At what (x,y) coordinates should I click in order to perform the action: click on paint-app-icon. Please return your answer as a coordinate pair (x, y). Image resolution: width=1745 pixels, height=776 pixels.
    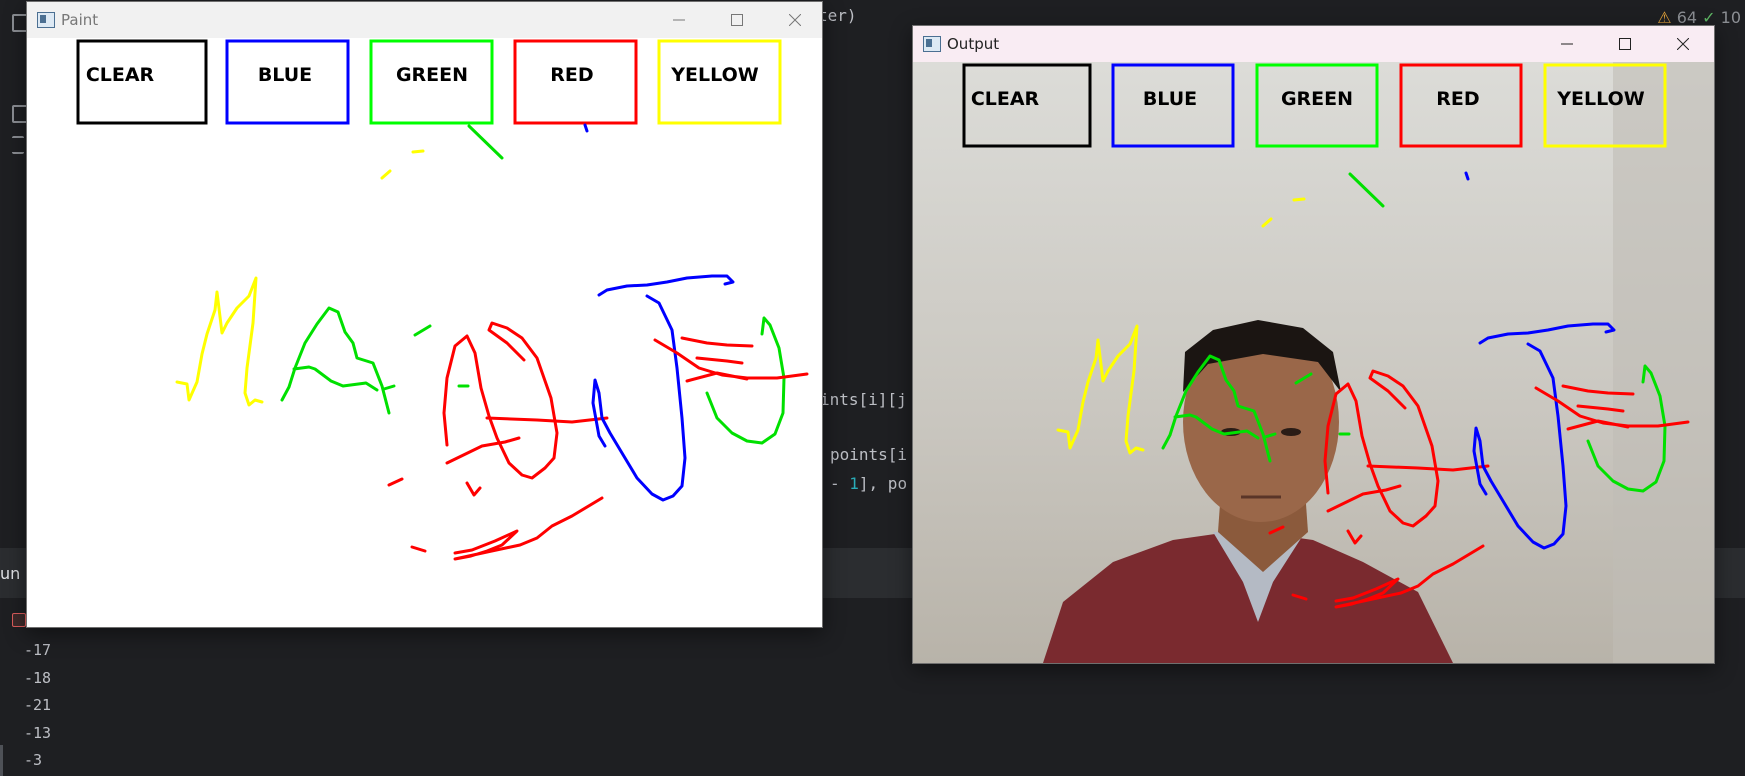
    Looking at the image, I should click on (46, 20).